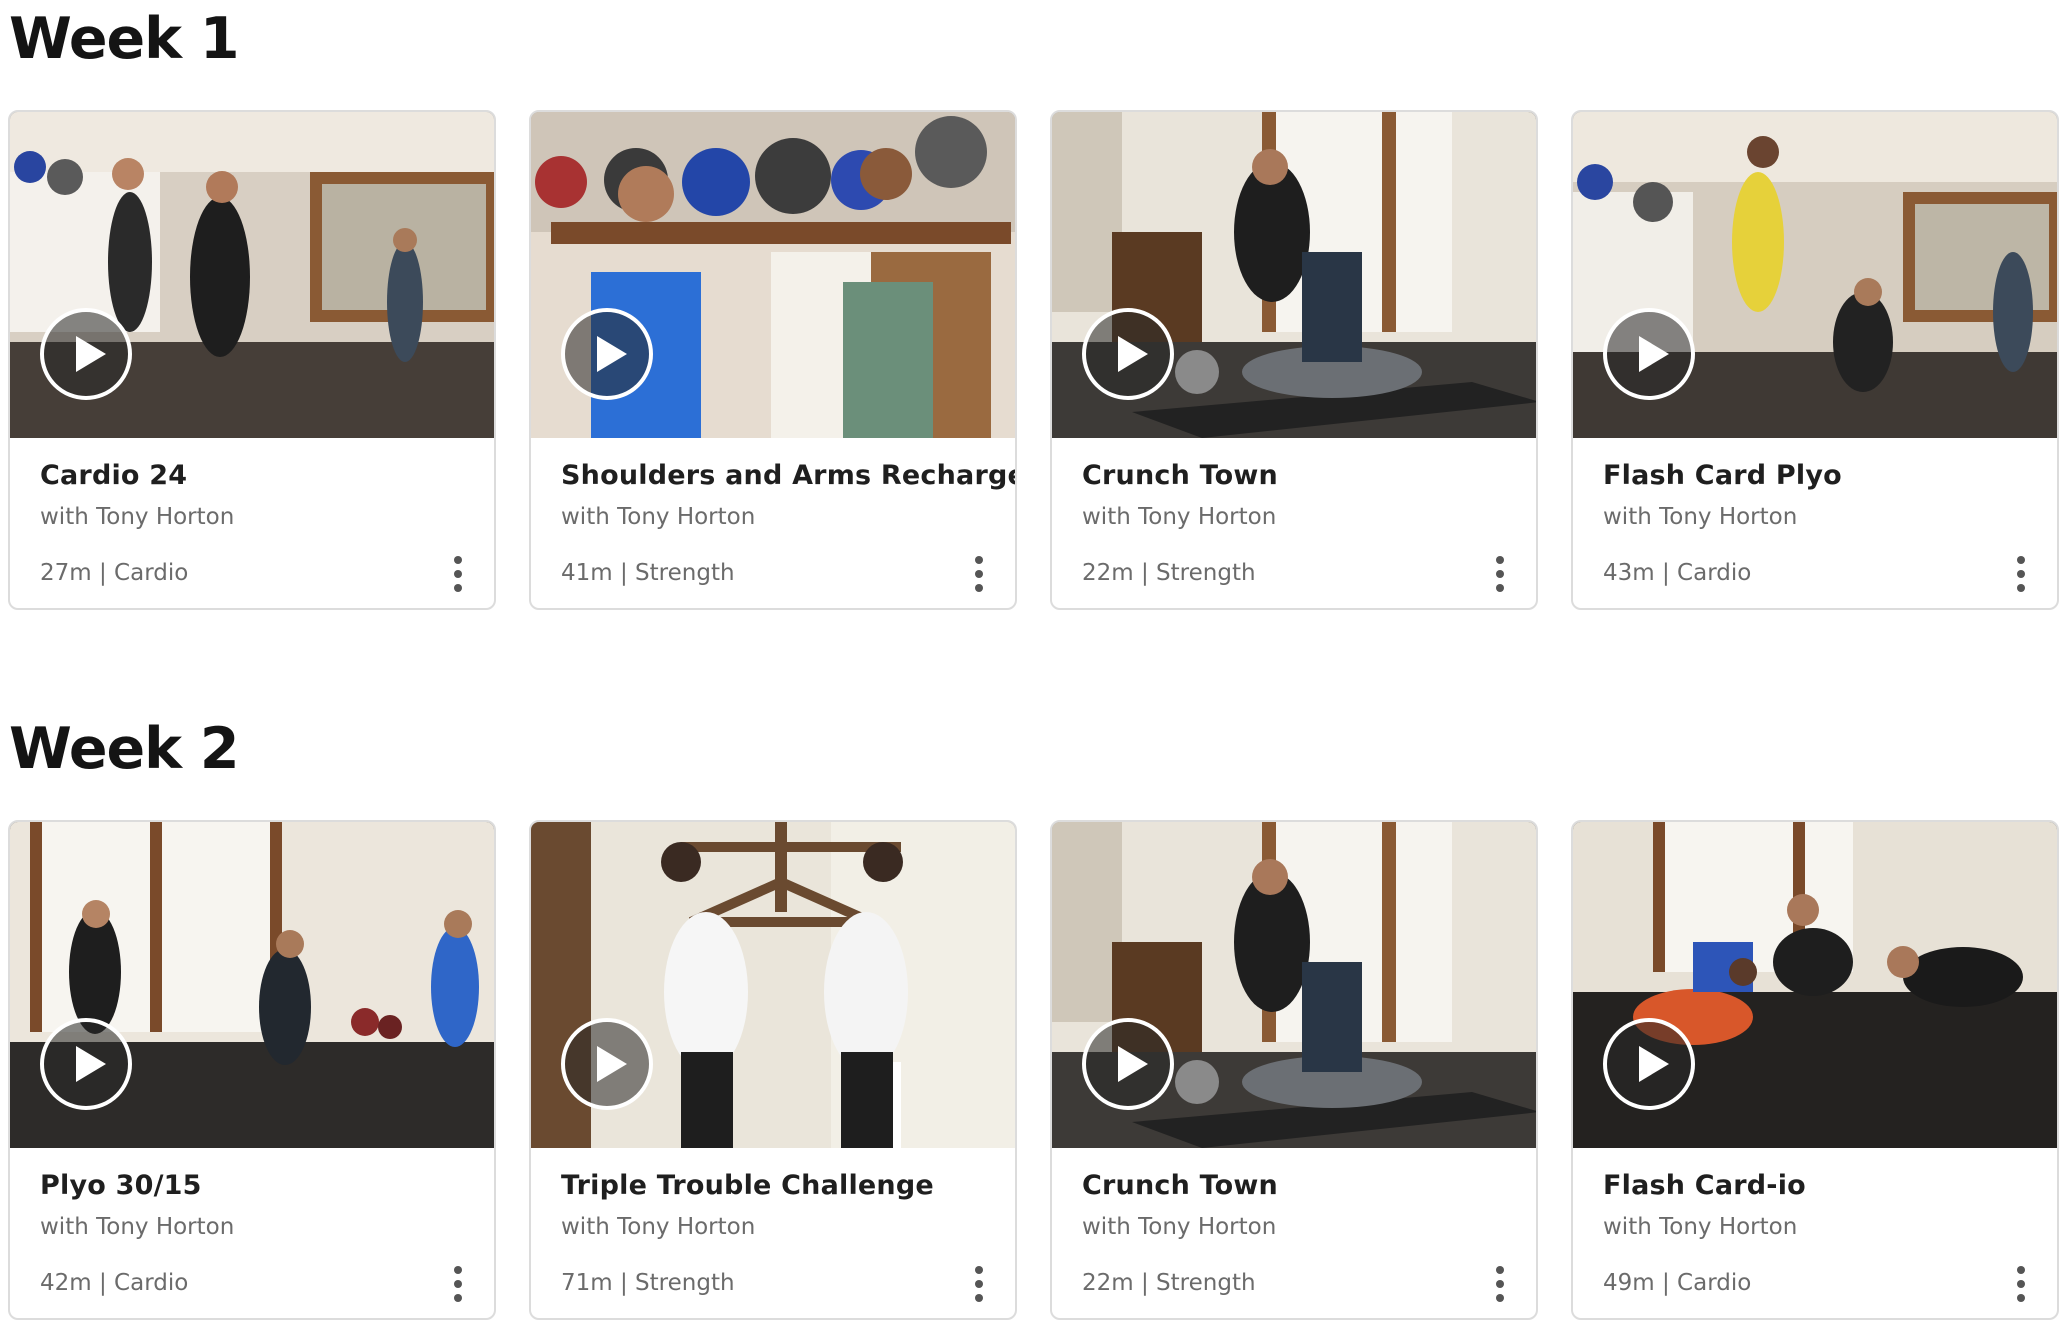 The image size is (2068, 1324). Describe the element at coordinates (648, 1283) in the screenshot. I see `workout-meta: 71m | Strength` at that location.